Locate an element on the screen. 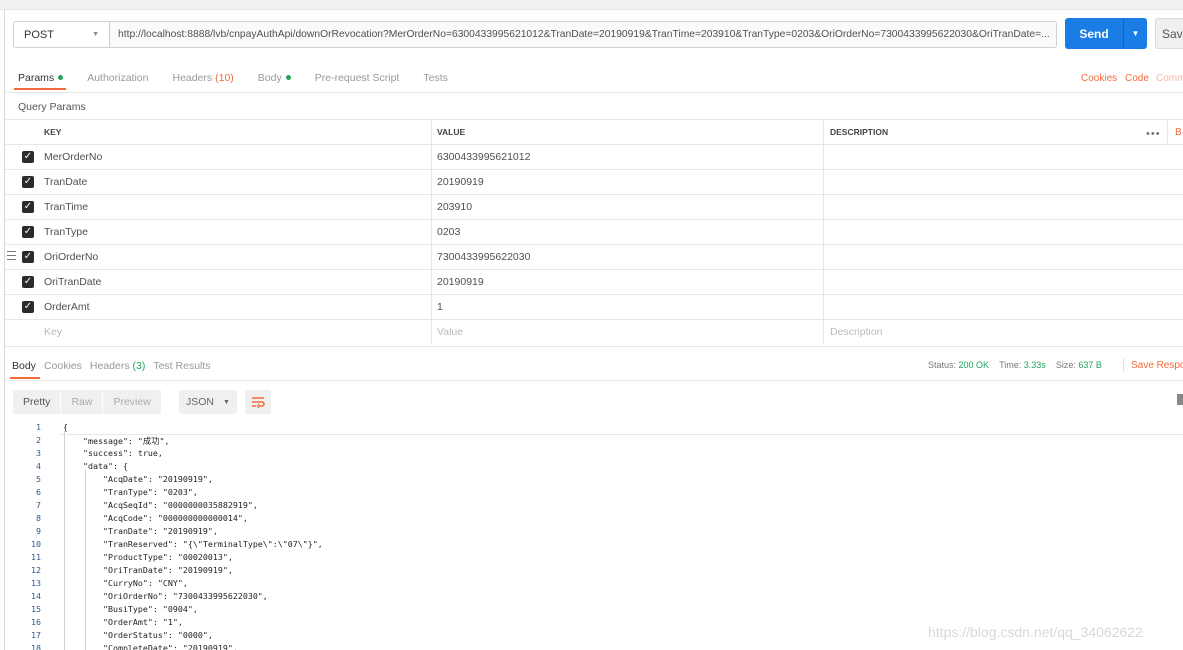 The image size is (1183, 650). code-line: "OriOrderNo": "7300433995622030", is located at coordinates (165, 596).